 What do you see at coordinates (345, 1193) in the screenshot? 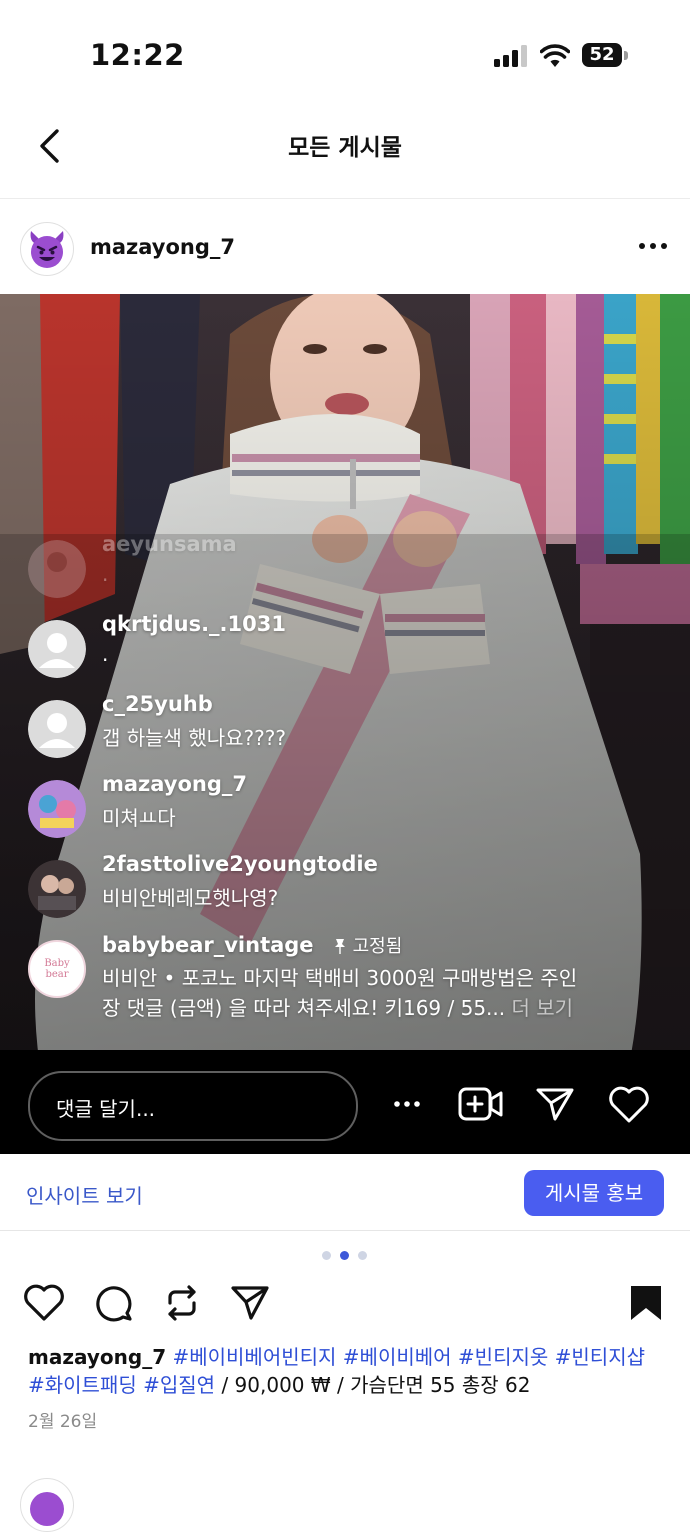
I see `insight-row: 인사이트 보기 게시물 홍보` at bounding box center [345, 1193].